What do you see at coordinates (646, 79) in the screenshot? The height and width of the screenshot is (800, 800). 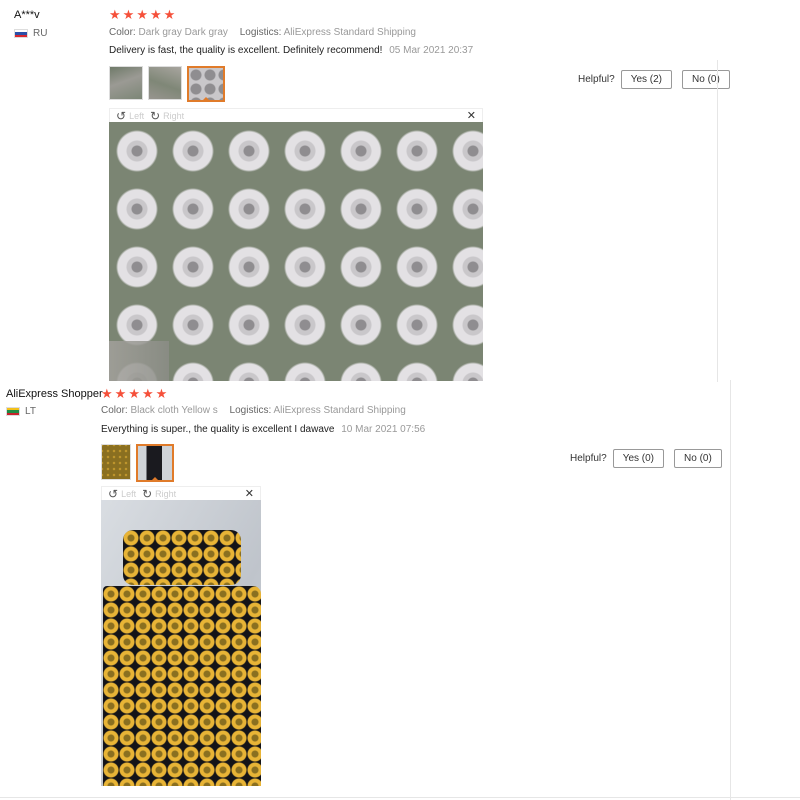 I see `helpful-yes-button: Yes (2)` at bounding box center [646, 79].